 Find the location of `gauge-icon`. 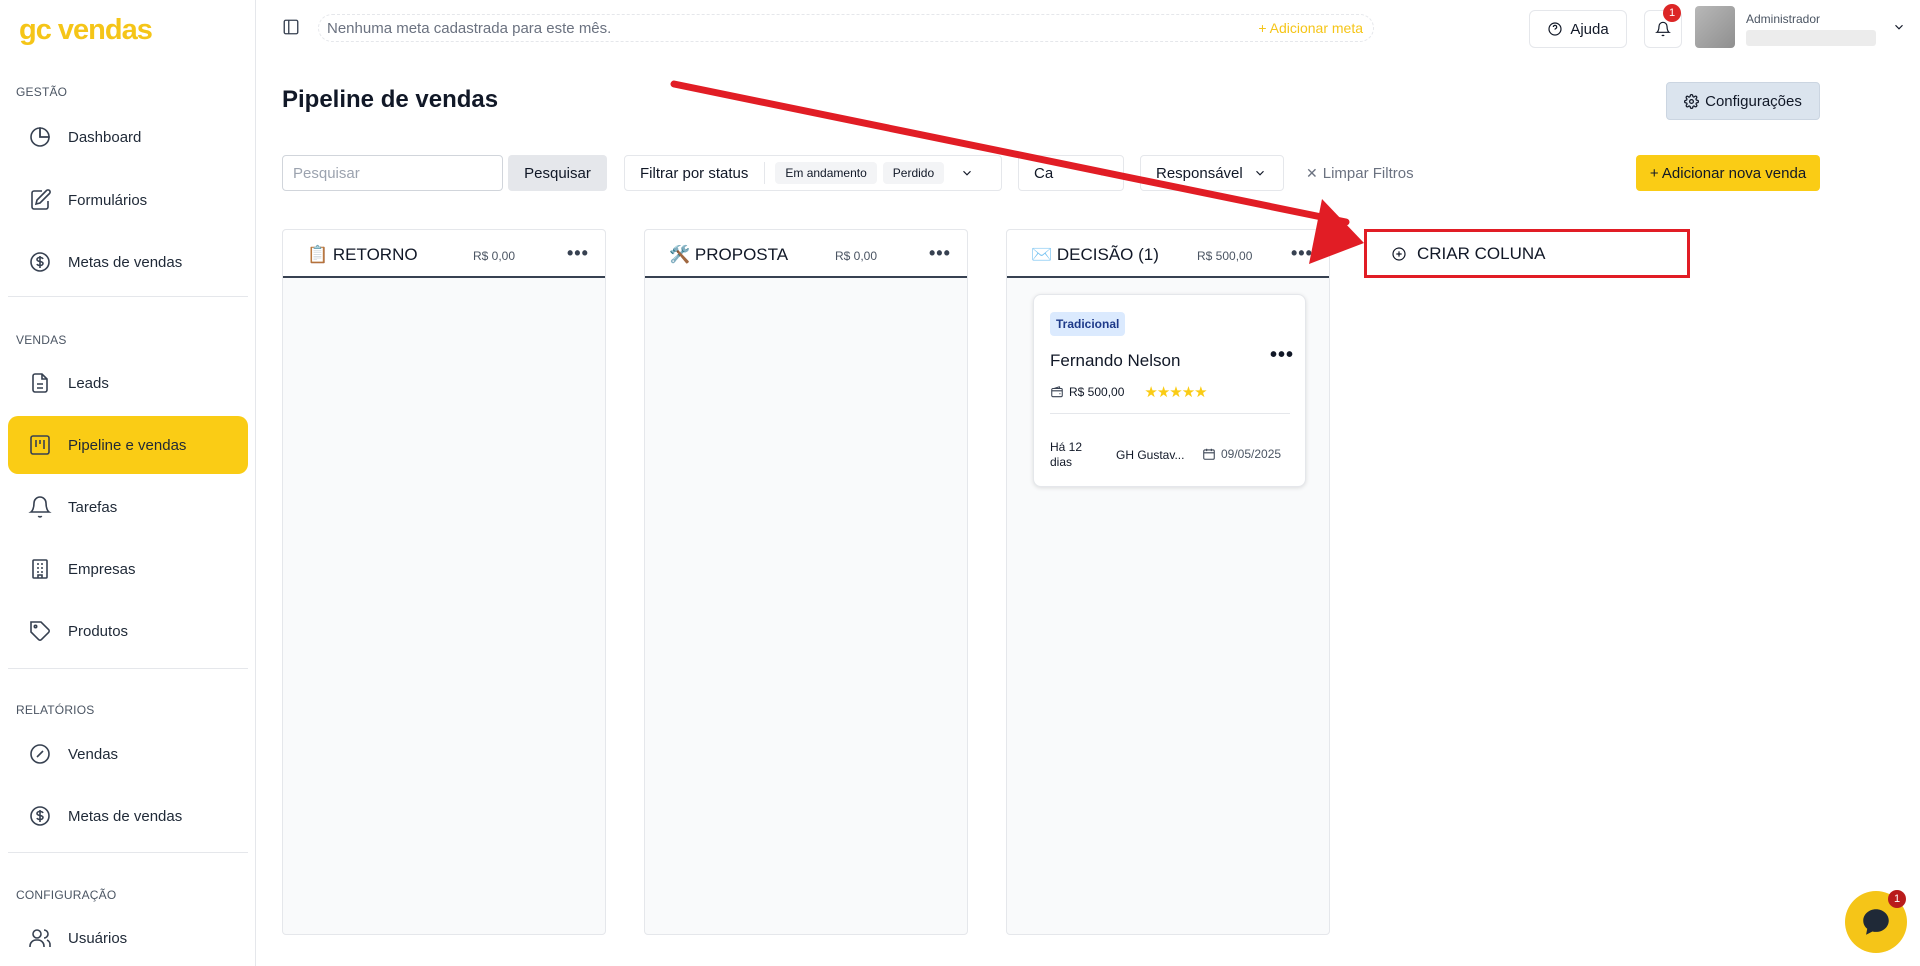

gauge-icon is located at coordinates (40, 754).